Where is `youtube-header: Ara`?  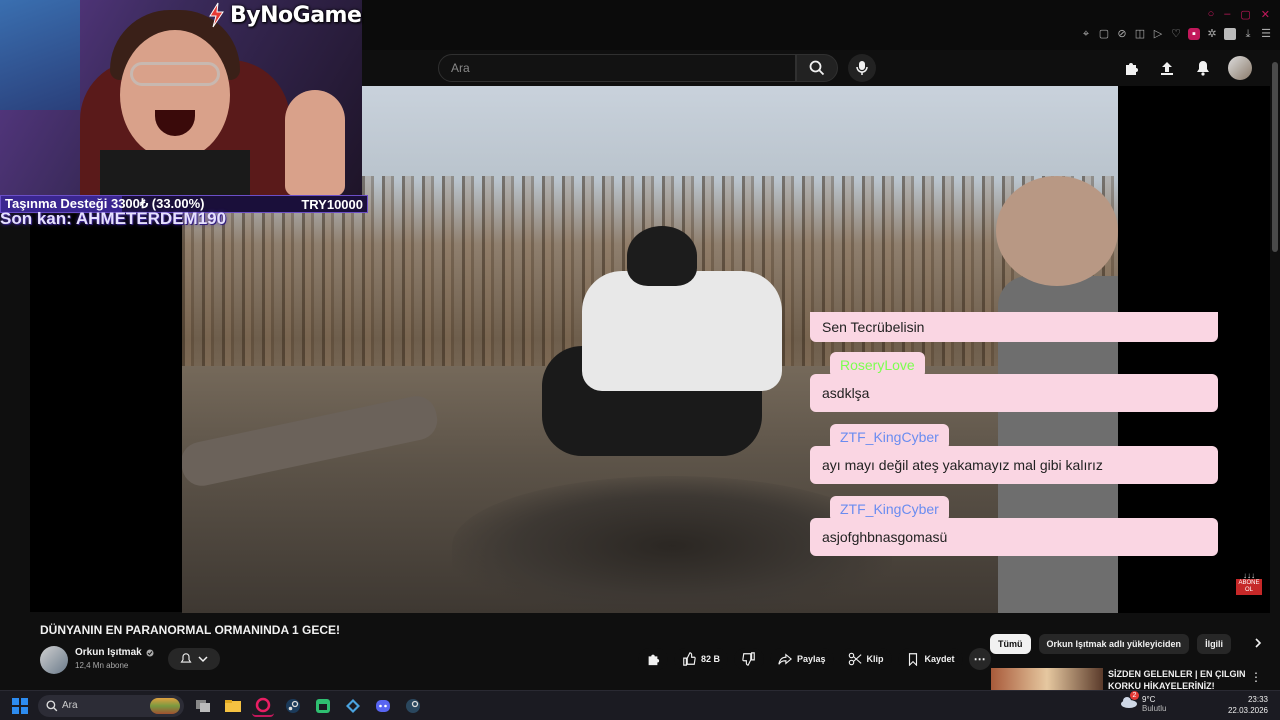 youtube-header: Ara is located at coordinates (821, 68).